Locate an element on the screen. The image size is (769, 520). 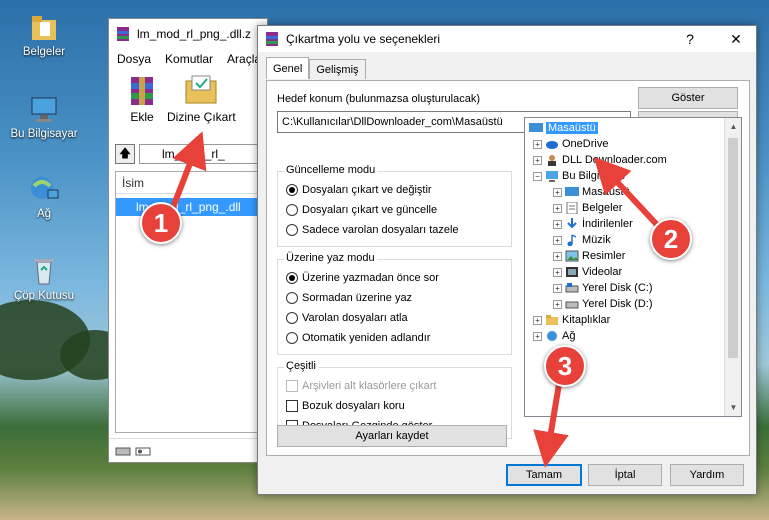
network-icon is located at coordinates (552, 336).